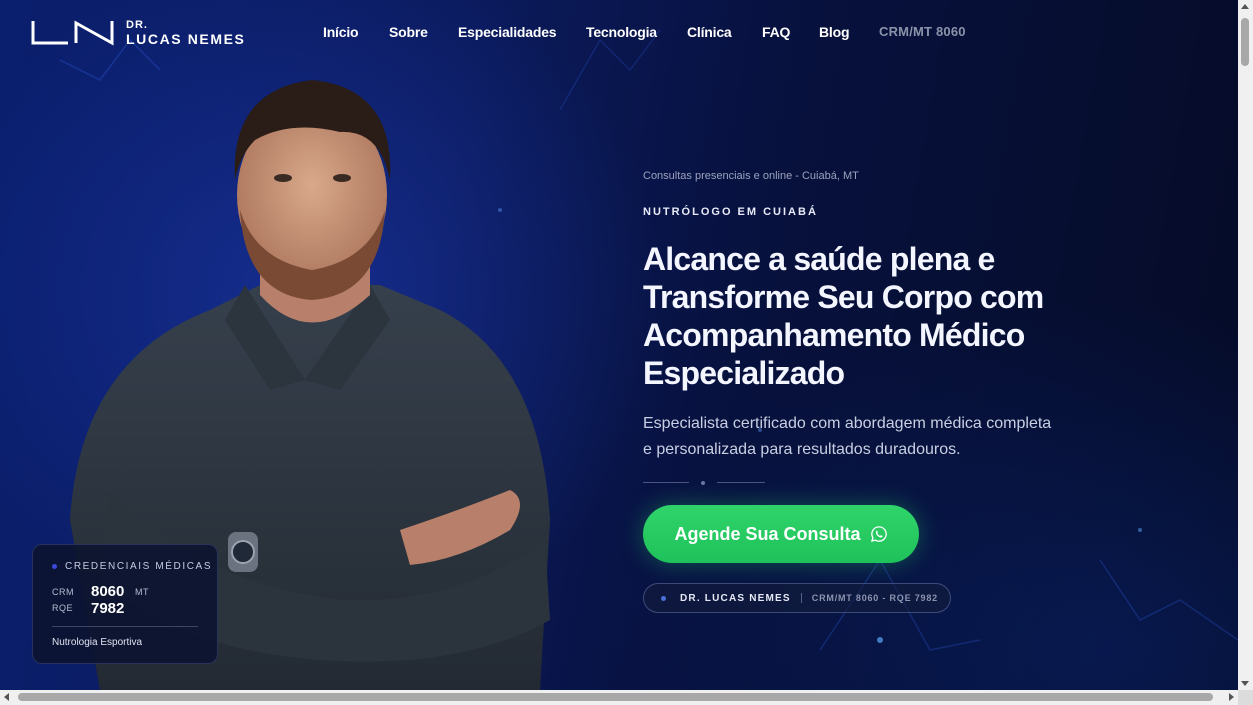 The height and width of the screenshot is (705, 1253). Describe the element at coordinates (621, 32) in the screenshot. I see `nav-link-tecnologia: Tecnologia` at that location.